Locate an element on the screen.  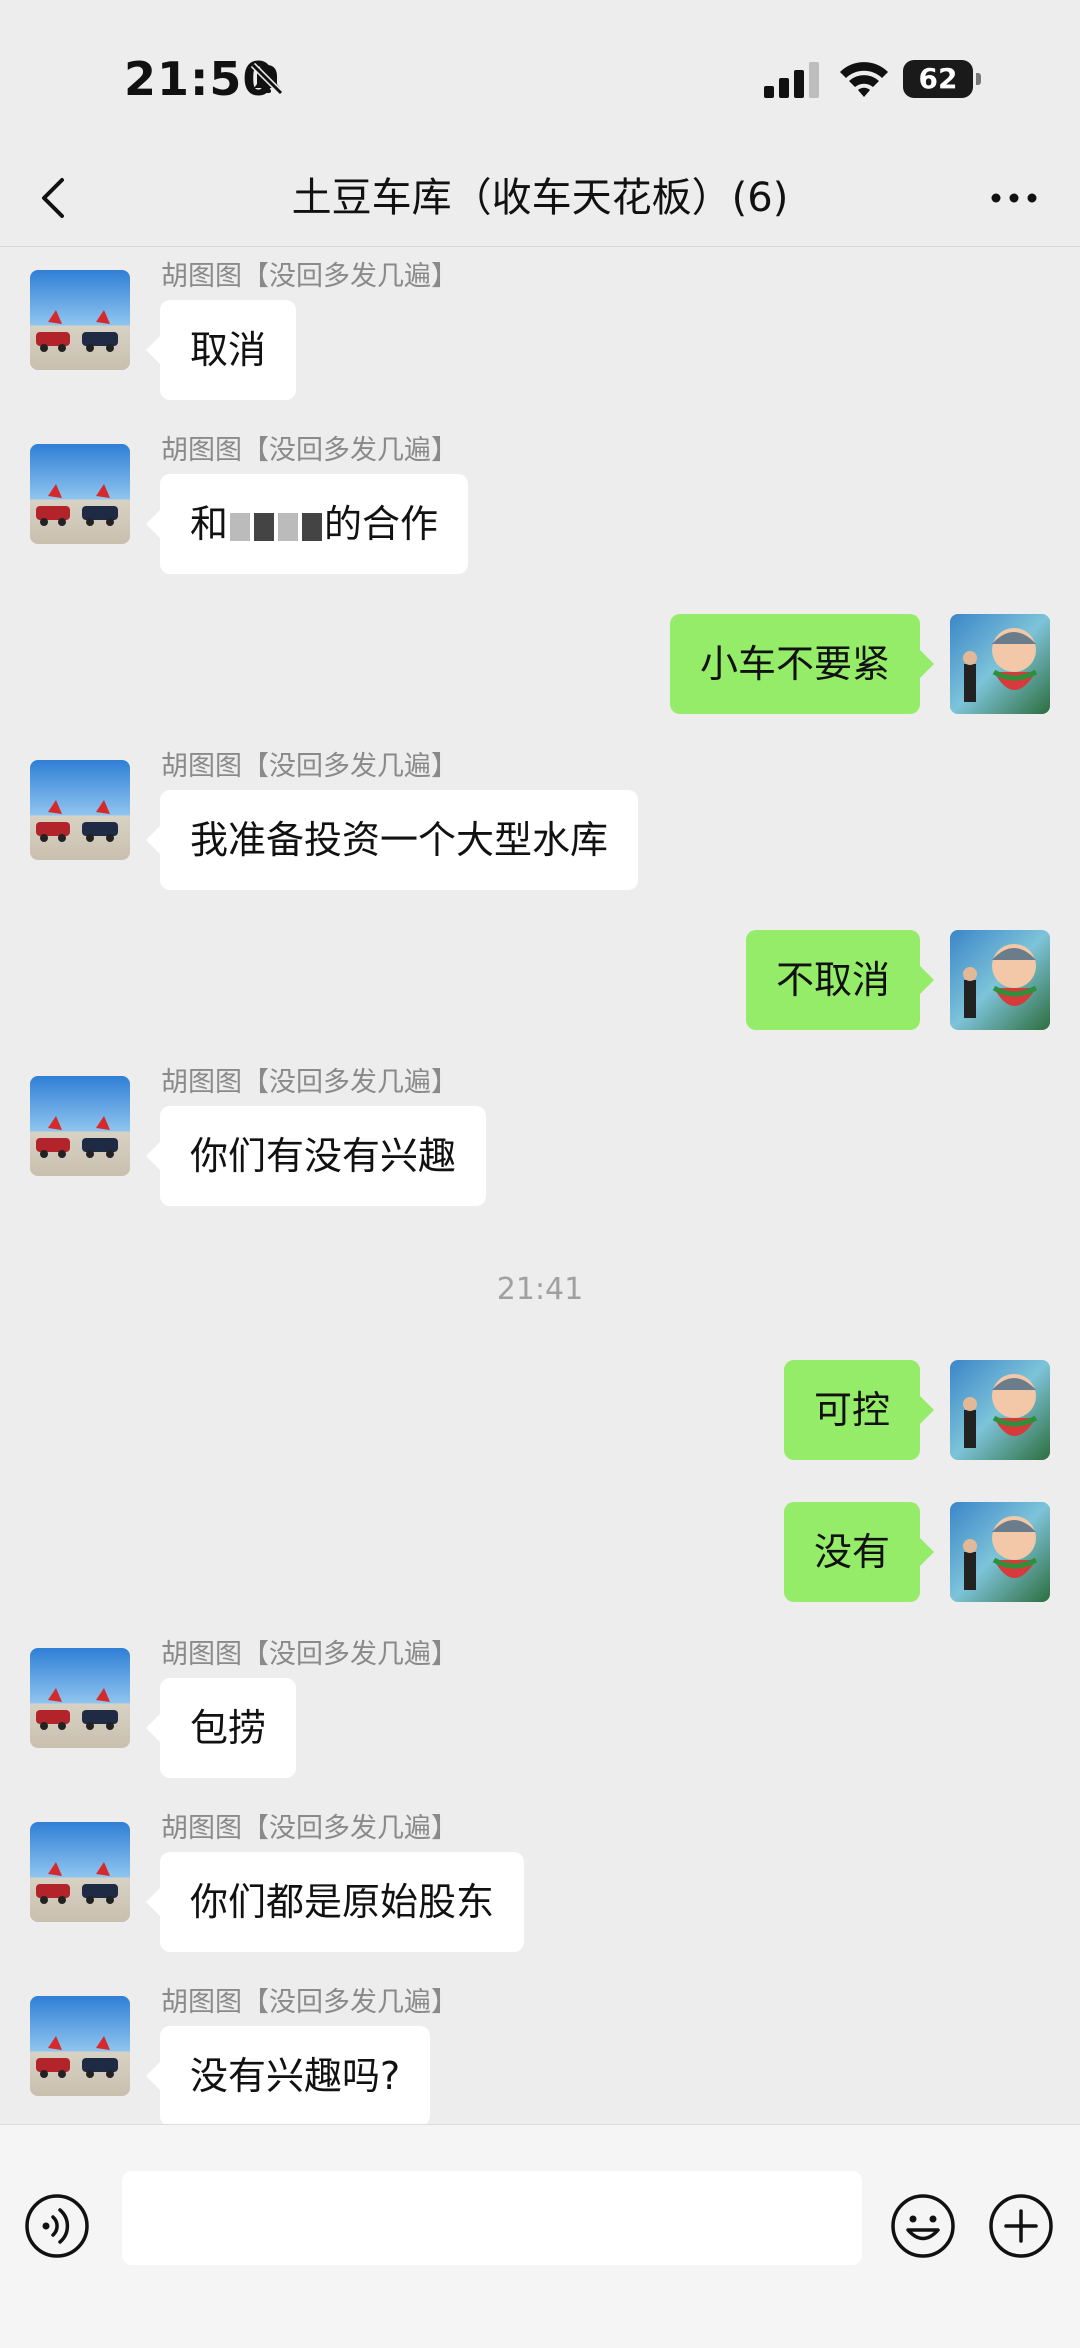
input-bar is located at coordinates (540, 2236).